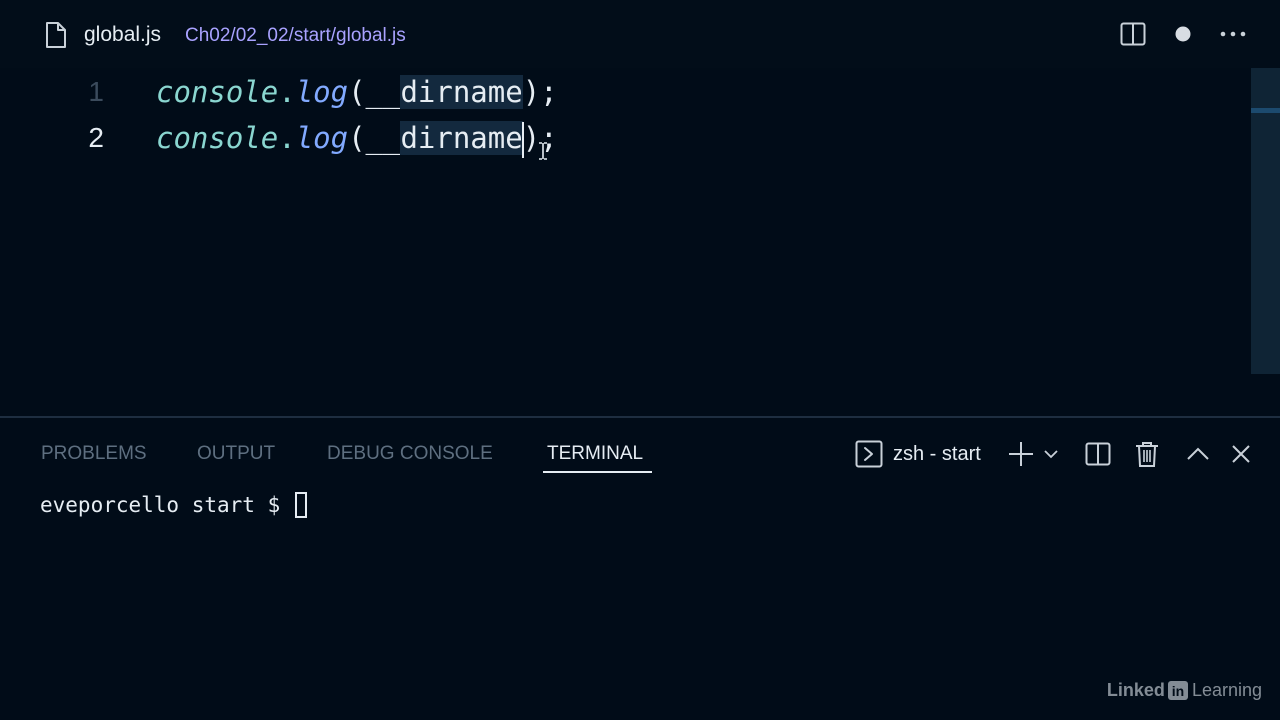 This screenshot has height=720, width=1280. Describe the element at coordinates (1135, 690) in the screenshot. I see `watermark-linked: Linked` at that location.